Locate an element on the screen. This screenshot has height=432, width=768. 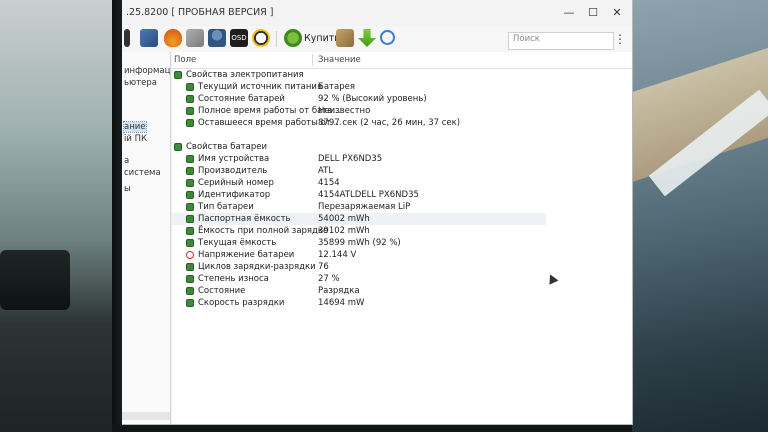
wrench-icon is located at coordinates (345, 38).